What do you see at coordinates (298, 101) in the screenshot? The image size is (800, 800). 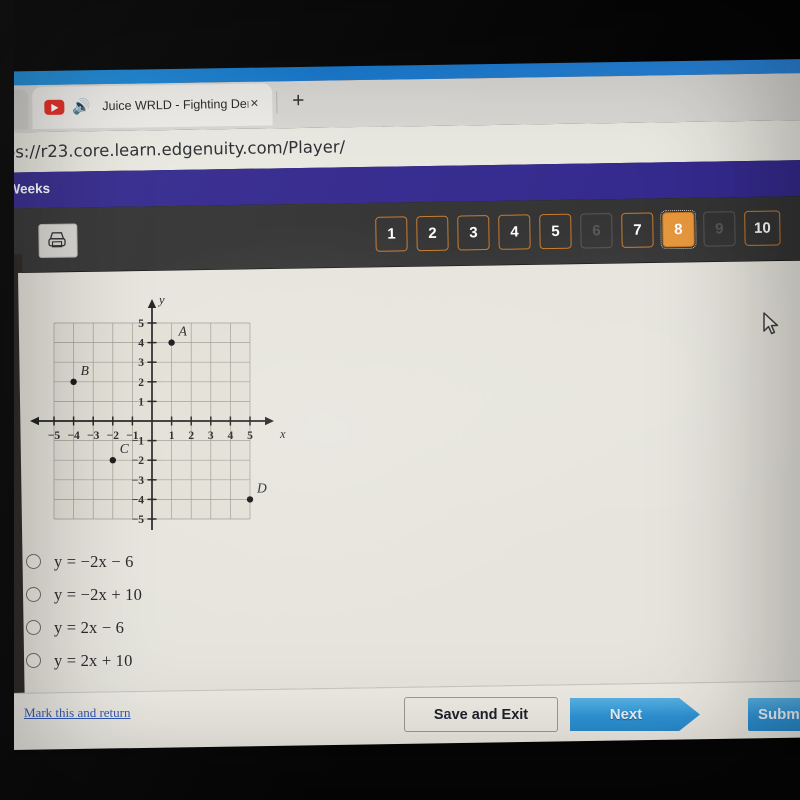 I see `new-tab-button: +` at bounding box center [298, 101].